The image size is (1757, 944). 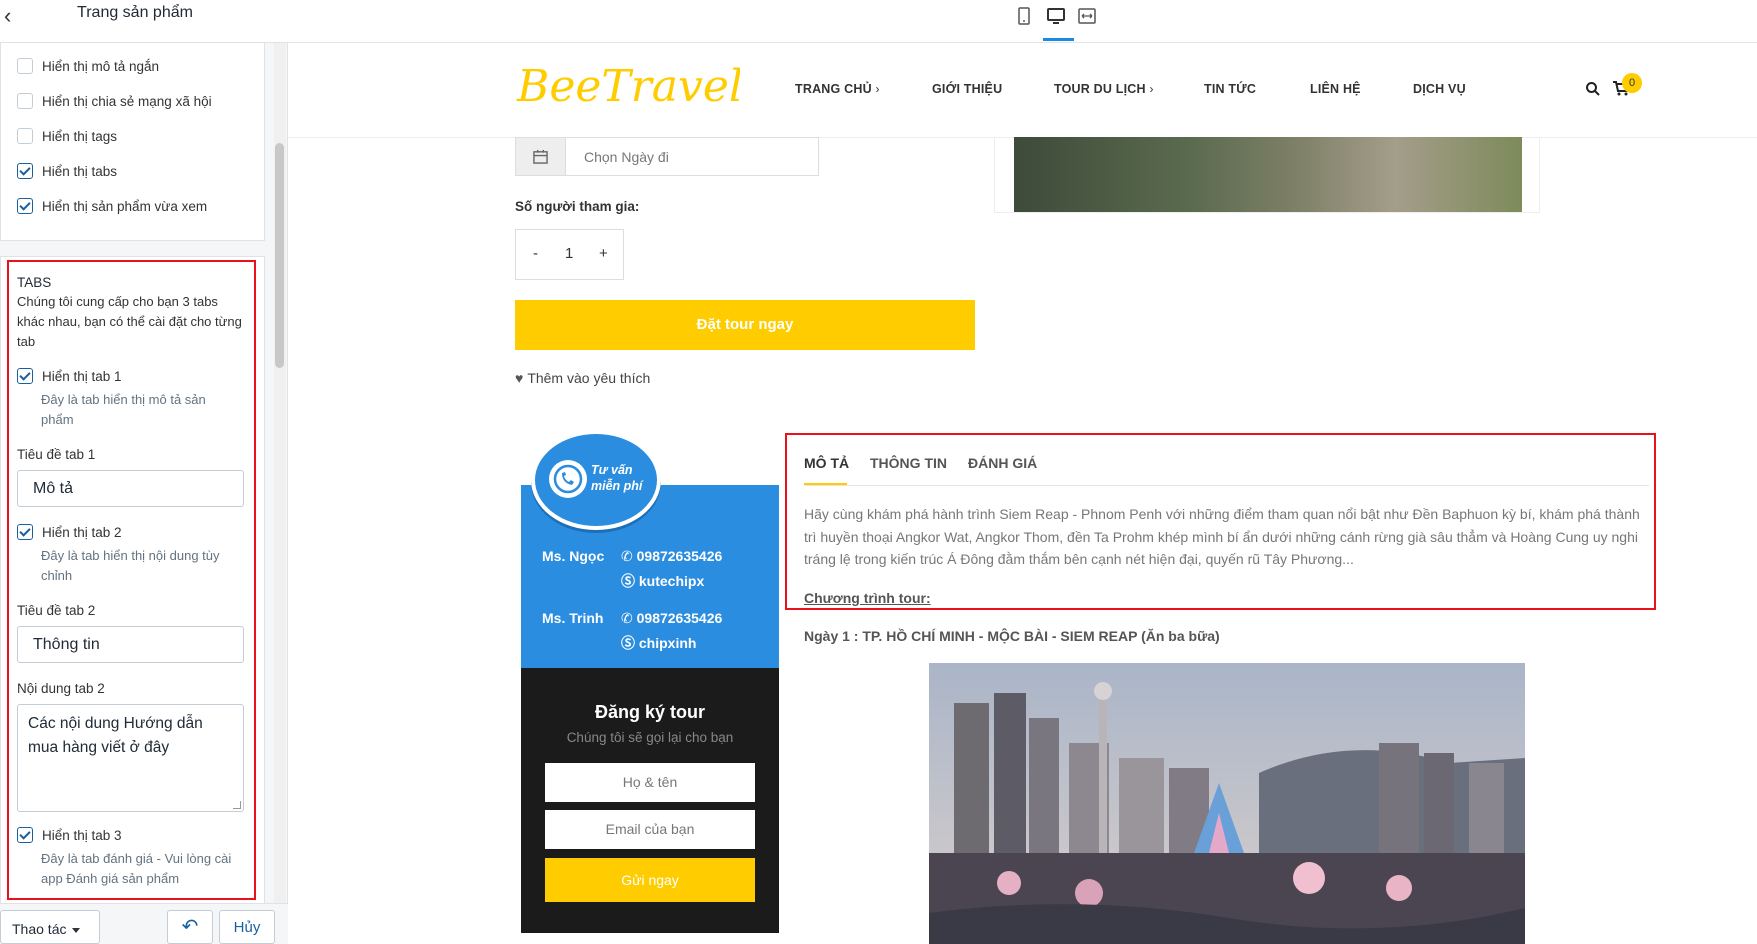 I want to click on checkbox-recent-products: Hiển thị sản phẩm vừa xem, so click(x=112, y=206).